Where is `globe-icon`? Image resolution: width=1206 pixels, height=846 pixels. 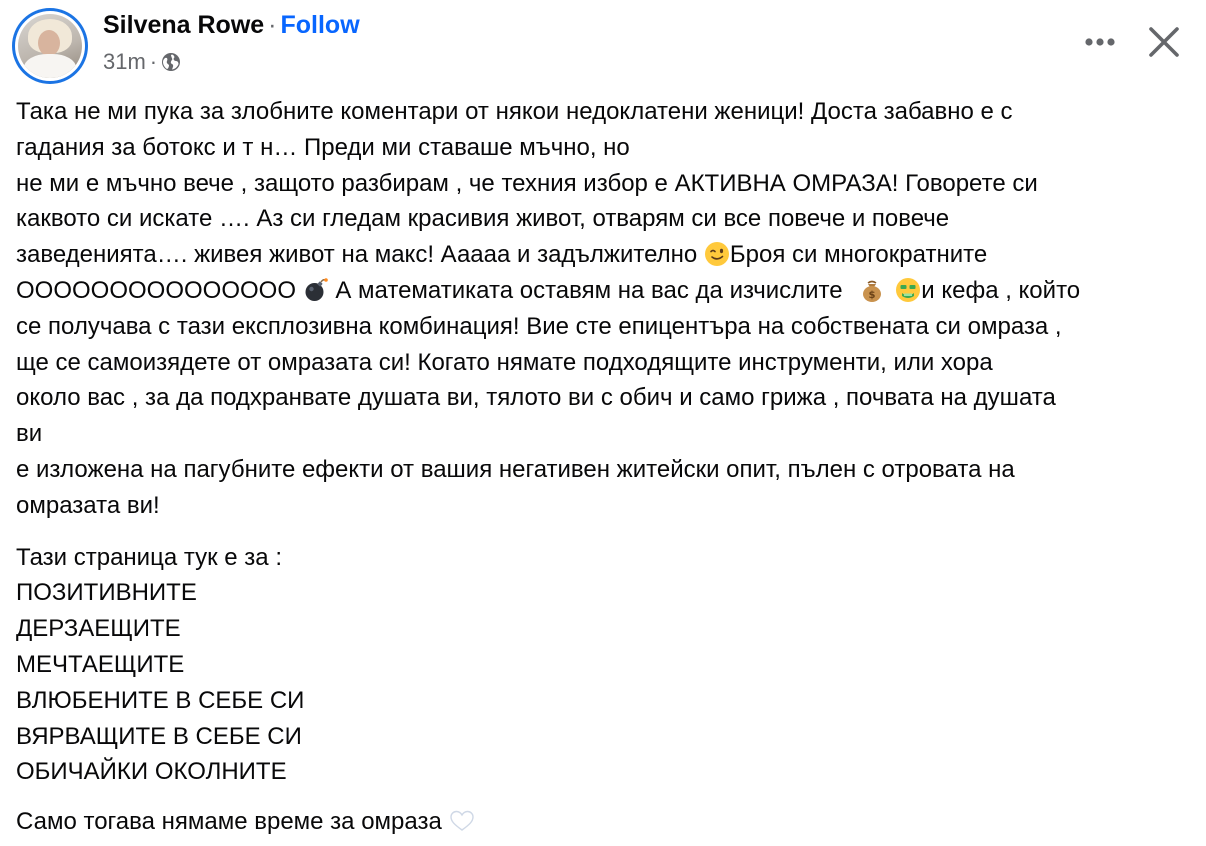
globe-icon is located at coordinates (171, 62).